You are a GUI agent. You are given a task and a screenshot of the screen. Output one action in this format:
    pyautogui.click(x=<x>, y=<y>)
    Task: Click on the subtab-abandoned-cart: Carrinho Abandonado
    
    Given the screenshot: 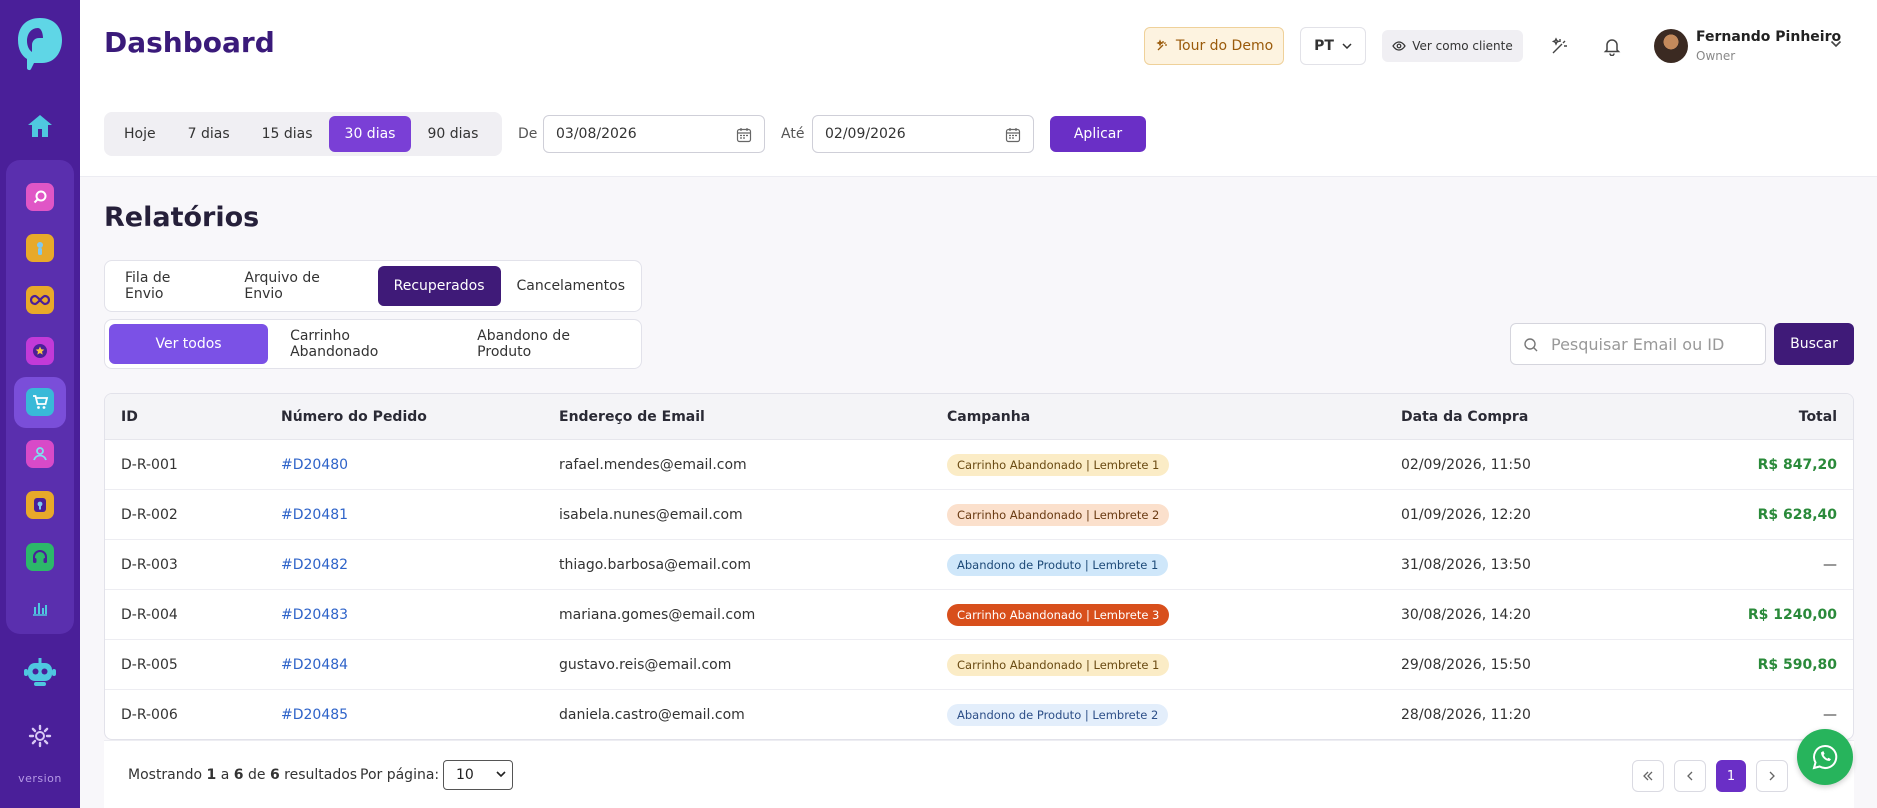 What is the action you would take?
    pyautogui.click(x=364, y=344)
    